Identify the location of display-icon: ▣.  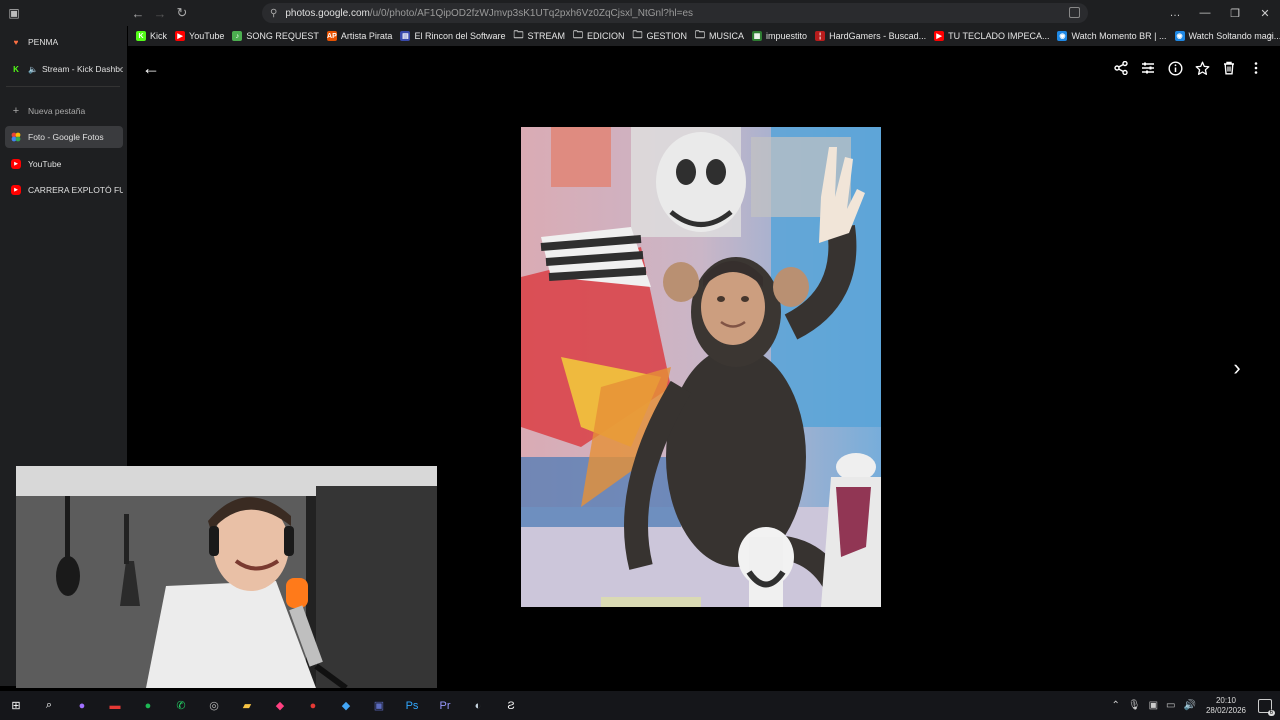
(1153, 705).